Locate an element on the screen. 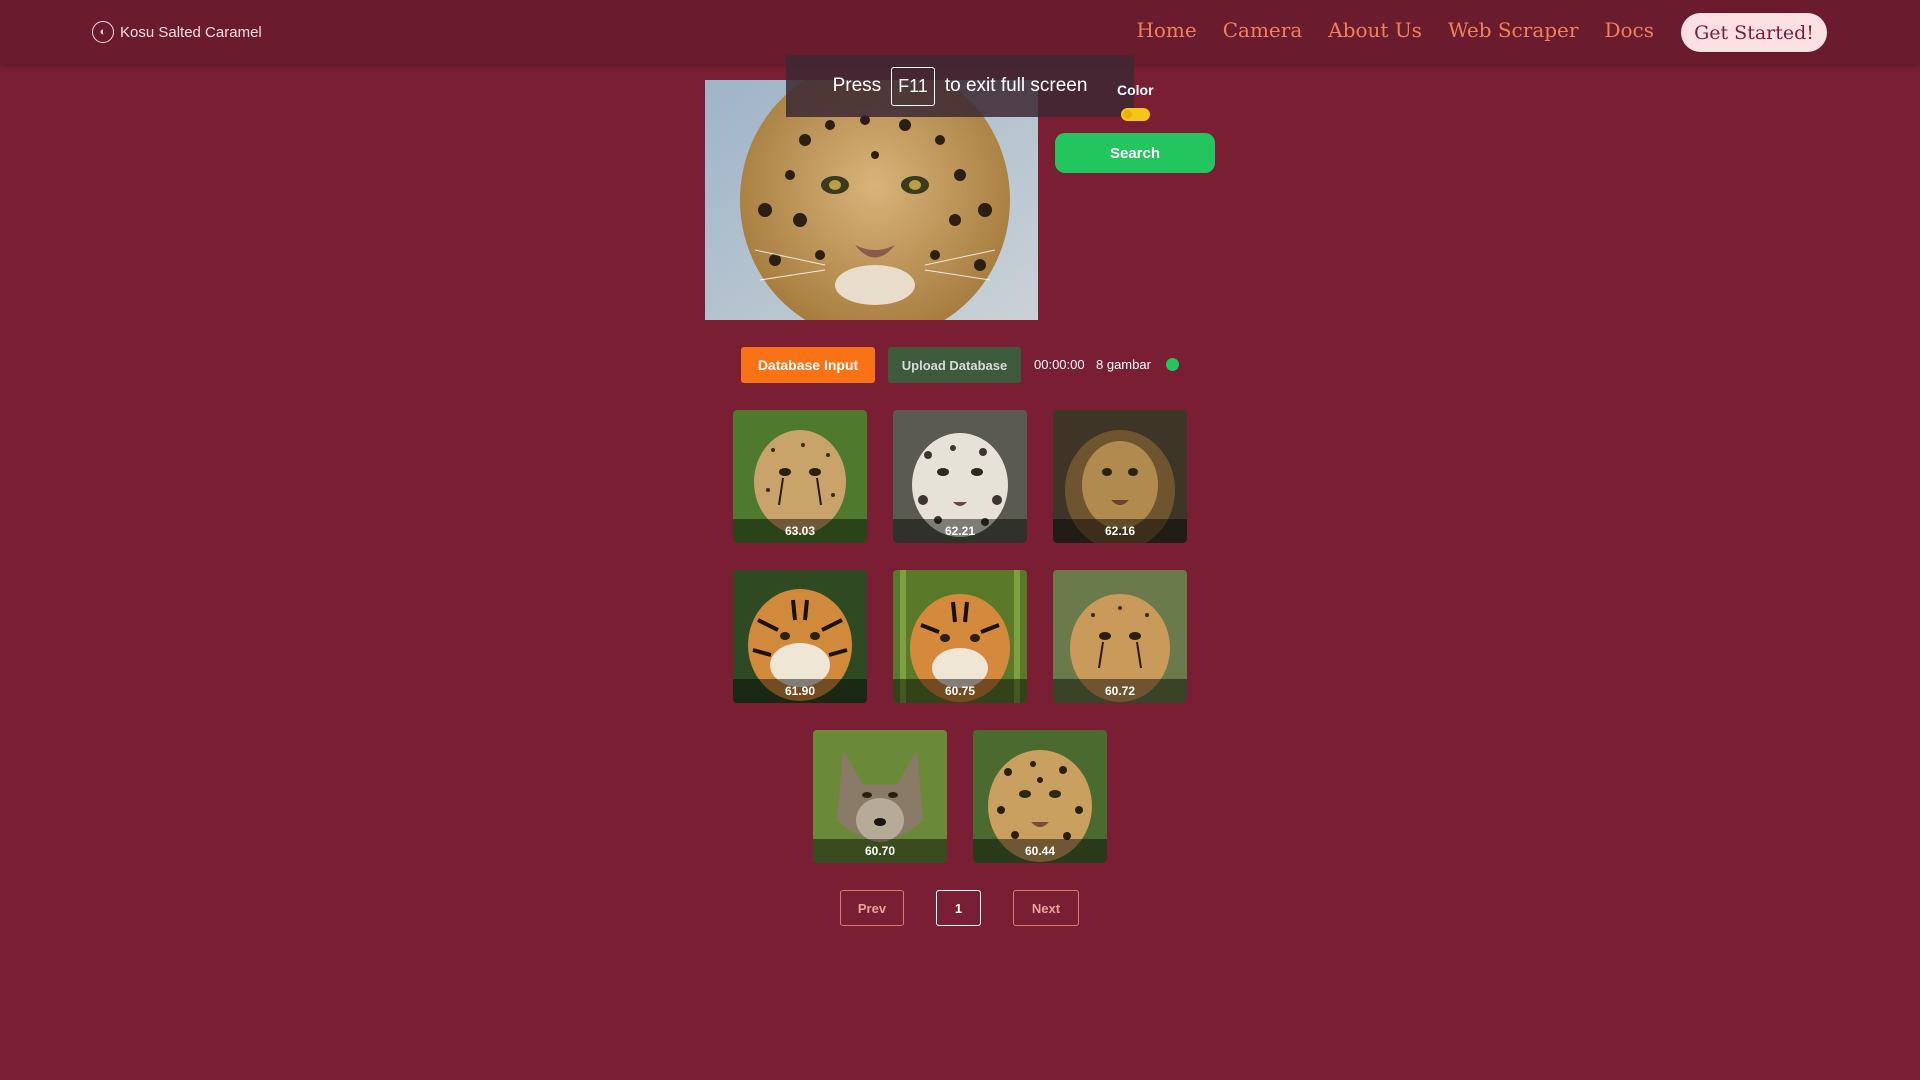  result-score: 62.16 is located at coordinates (1120, 531).